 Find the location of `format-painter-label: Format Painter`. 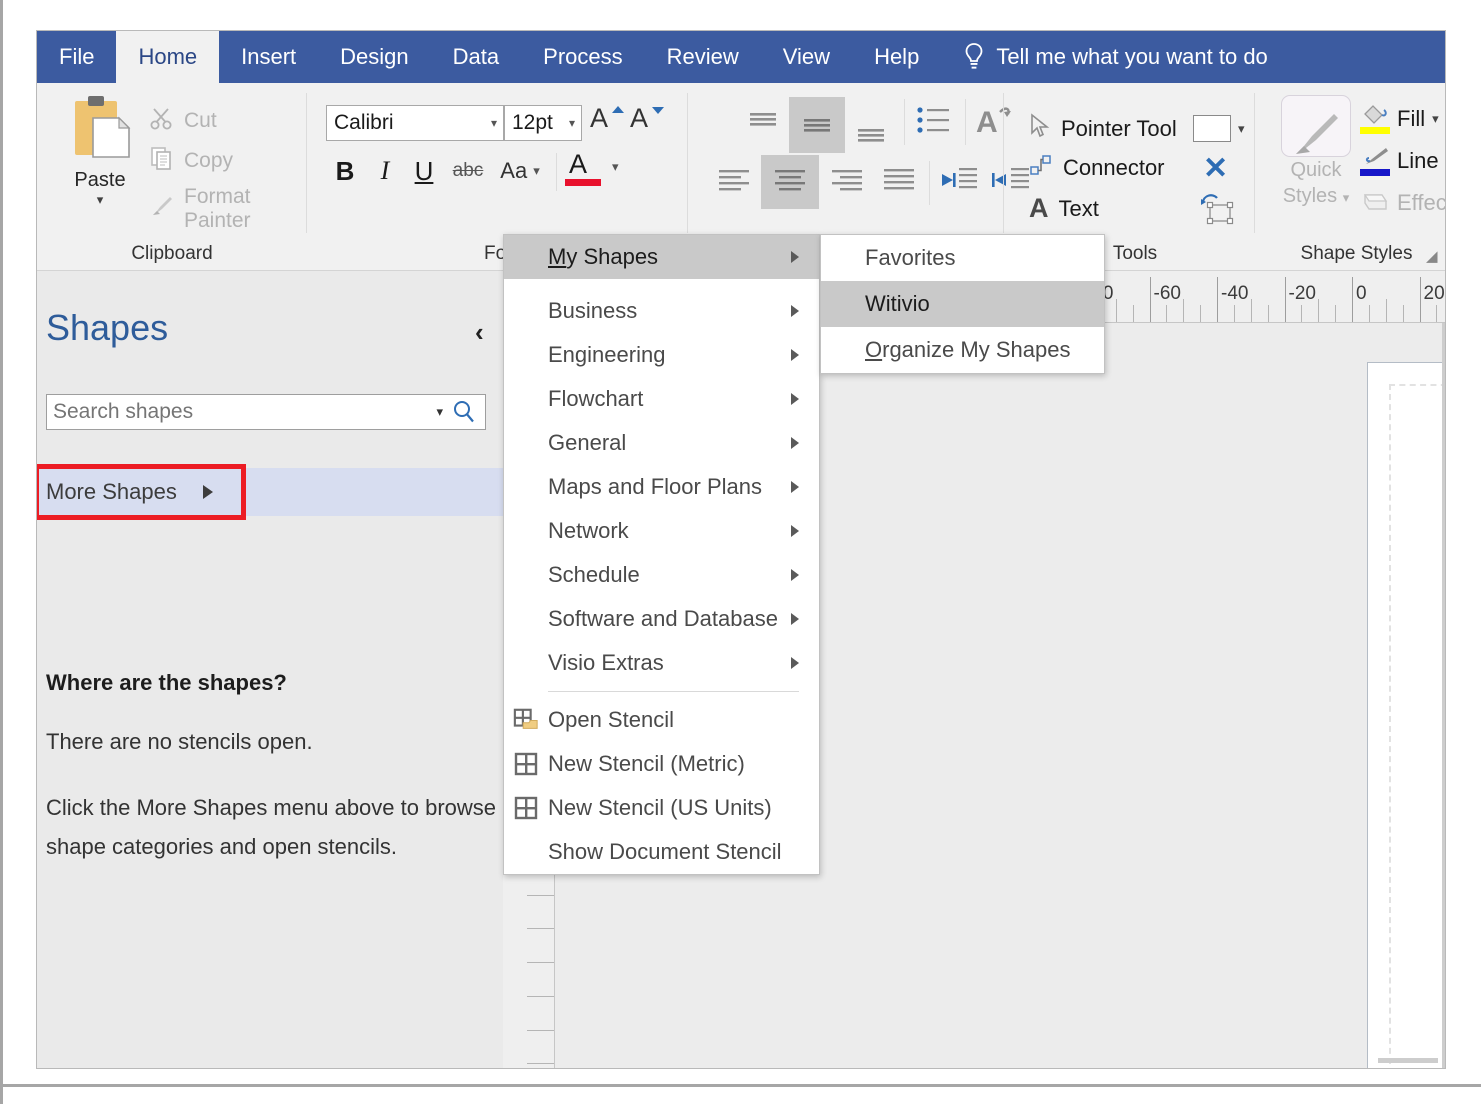

format-painter-label: Format Painter is located at coordinates (217, 208).